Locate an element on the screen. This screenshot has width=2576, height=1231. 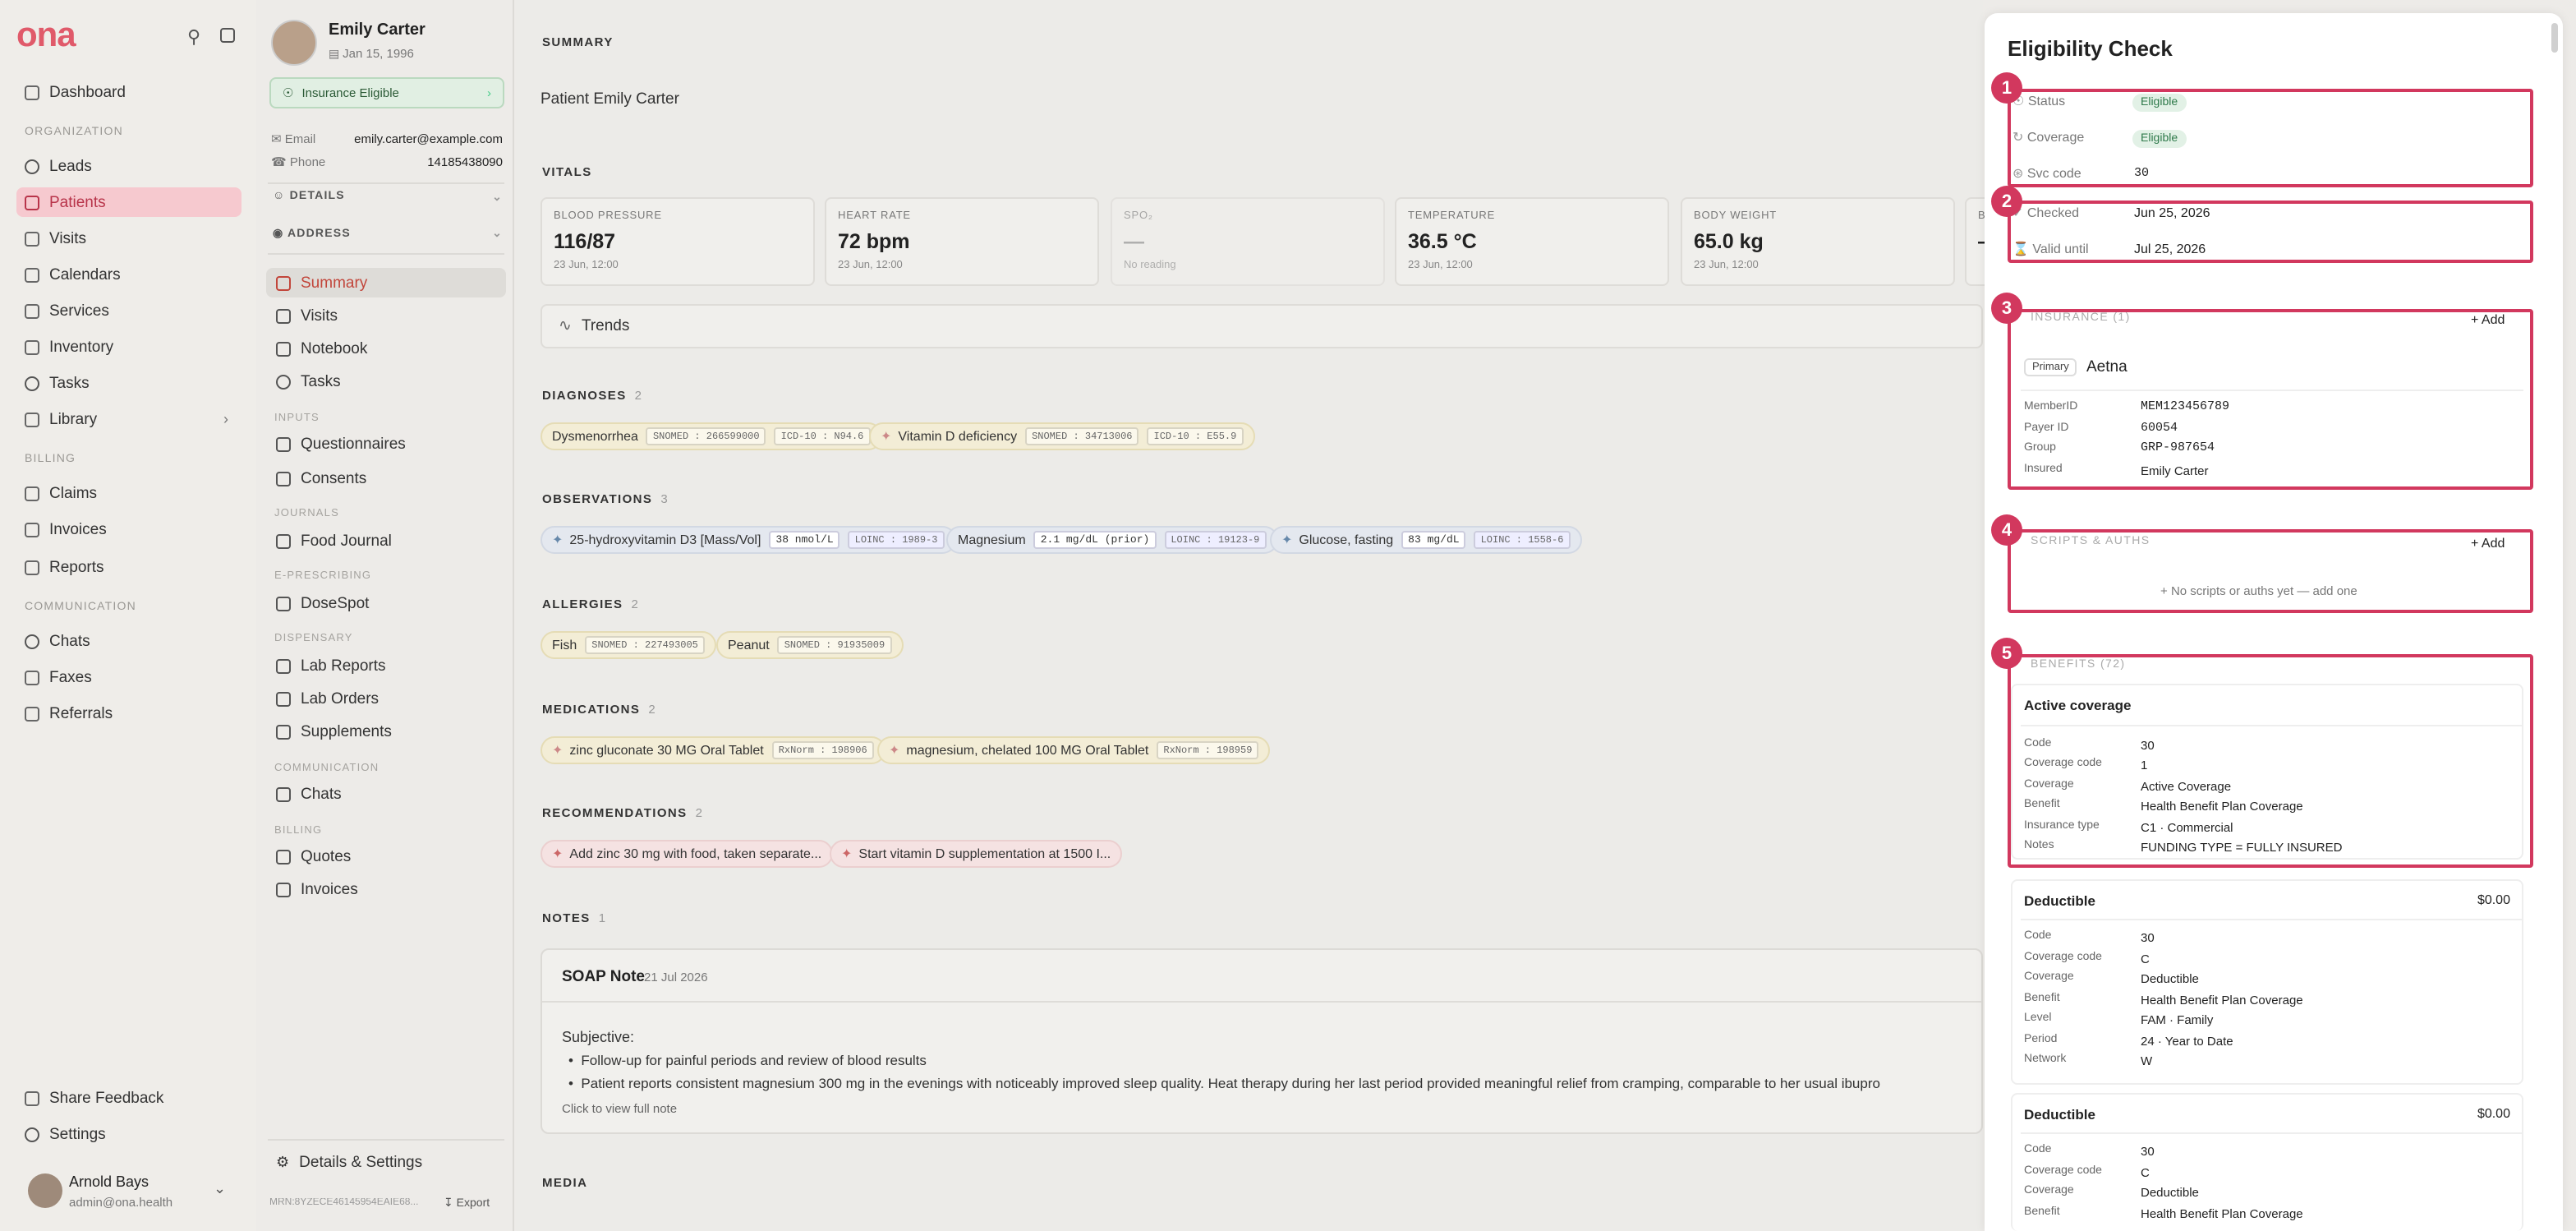
nav-settings: Settings is located at coordinates (129, 1134).